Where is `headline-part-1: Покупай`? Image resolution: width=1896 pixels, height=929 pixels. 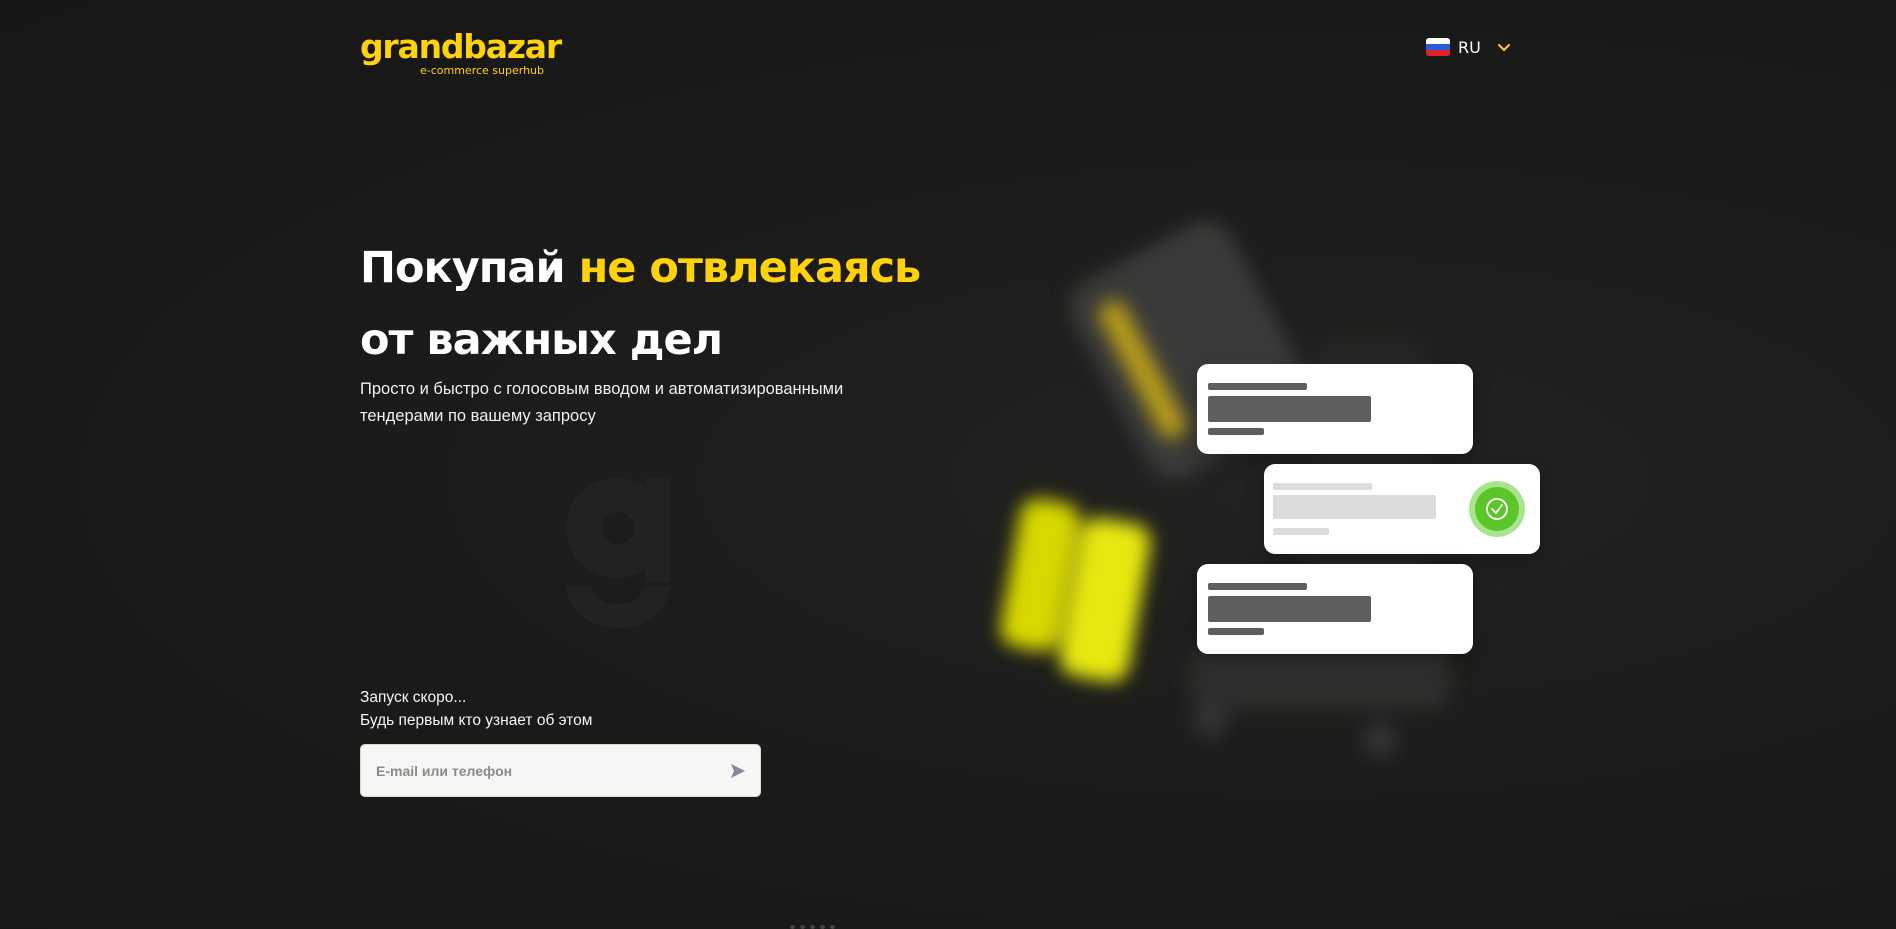
headline-part-1: Покупай is located at coordinates (469, 268).